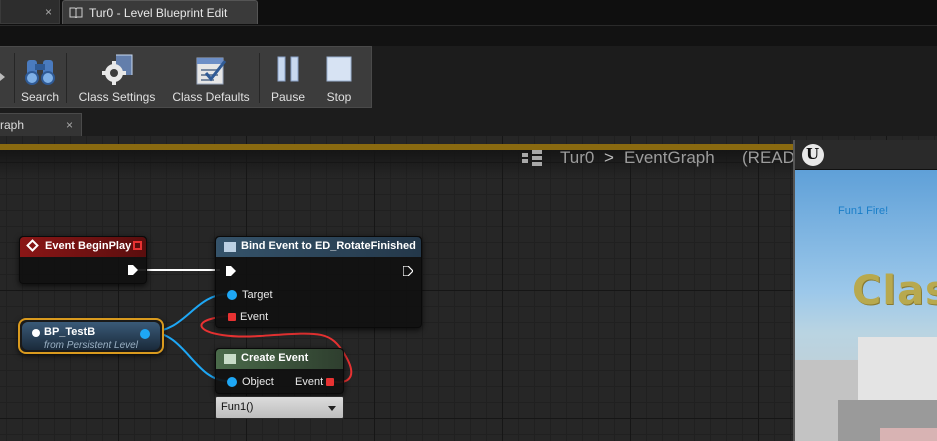 The width and height of the screenshot is (937, 441). What do you see at coordinates (279, 407) in the screenshot?
I see `function-select-dropdown: Fun1()` at bounding box center [279, 407].